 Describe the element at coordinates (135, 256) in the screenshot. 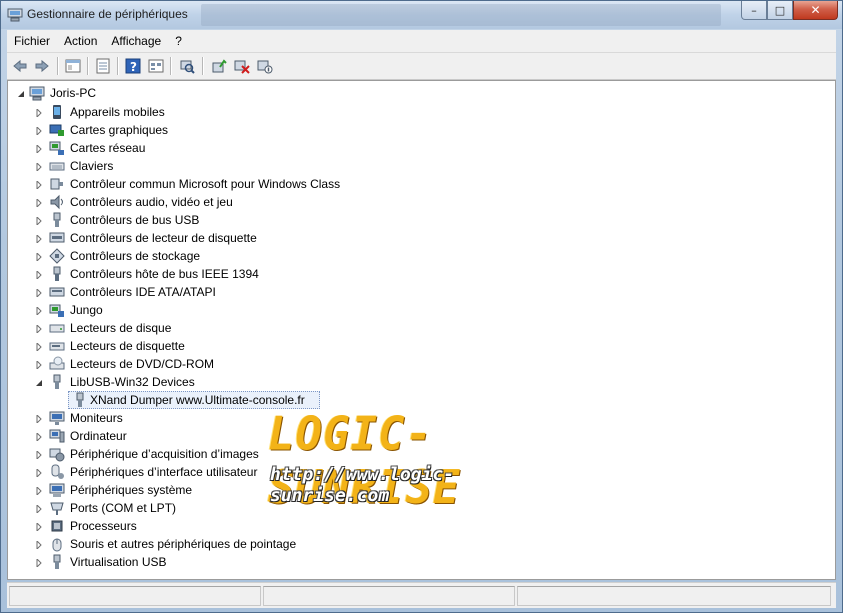

I see `category-label-controleurs-de-stockage: Contrôleurs de stockage` at that location.